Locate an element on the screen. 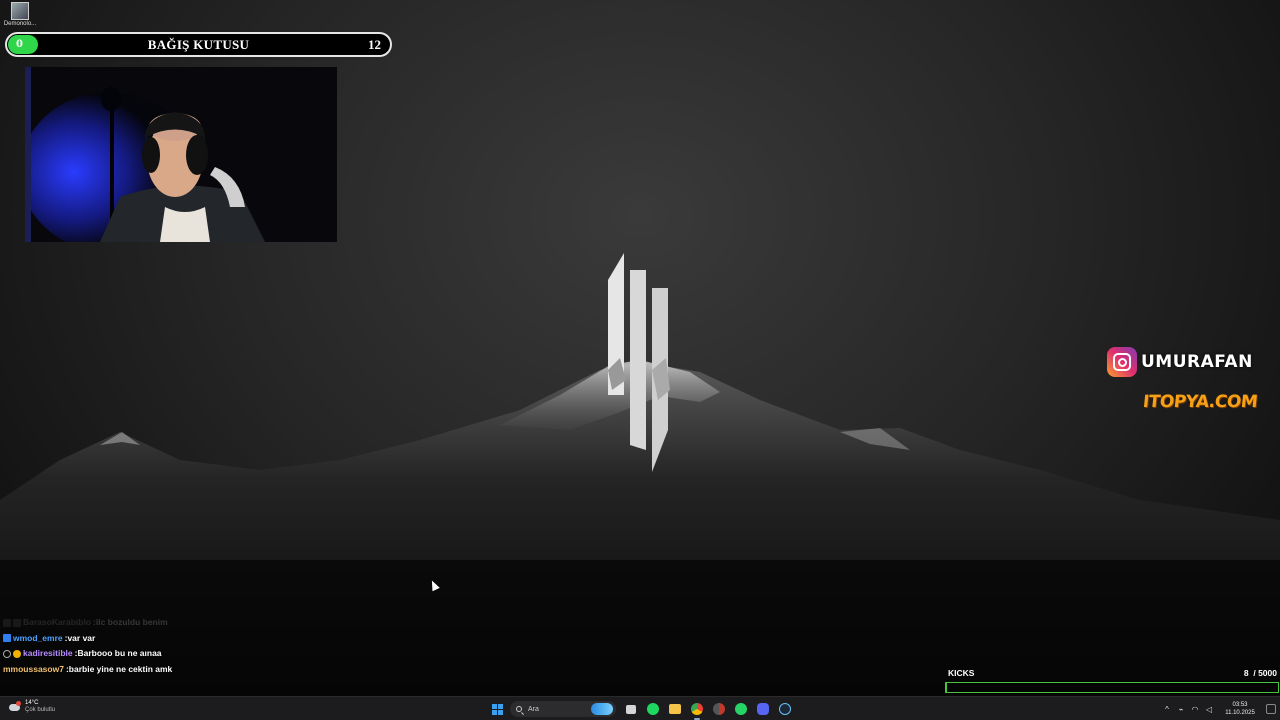 The height and width of the screenshot is (720, 1280). kicks-goal: 5000 is located at coordinates (1267, 673).